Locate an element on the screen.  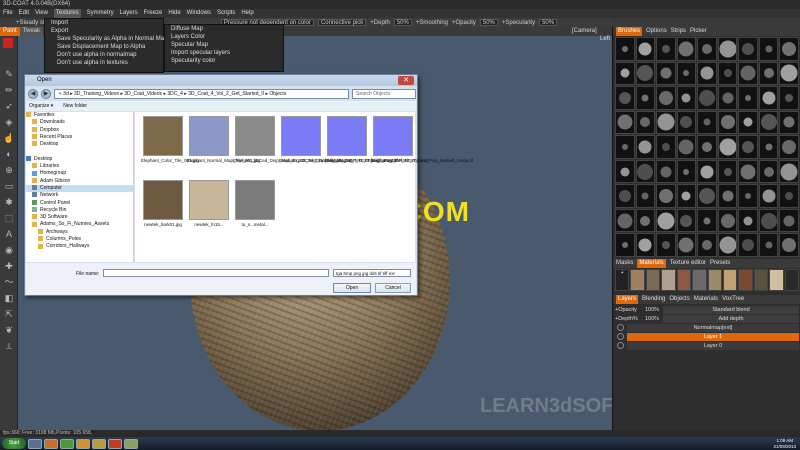
menu-item-export: Export is located at coordinates (104, 31).